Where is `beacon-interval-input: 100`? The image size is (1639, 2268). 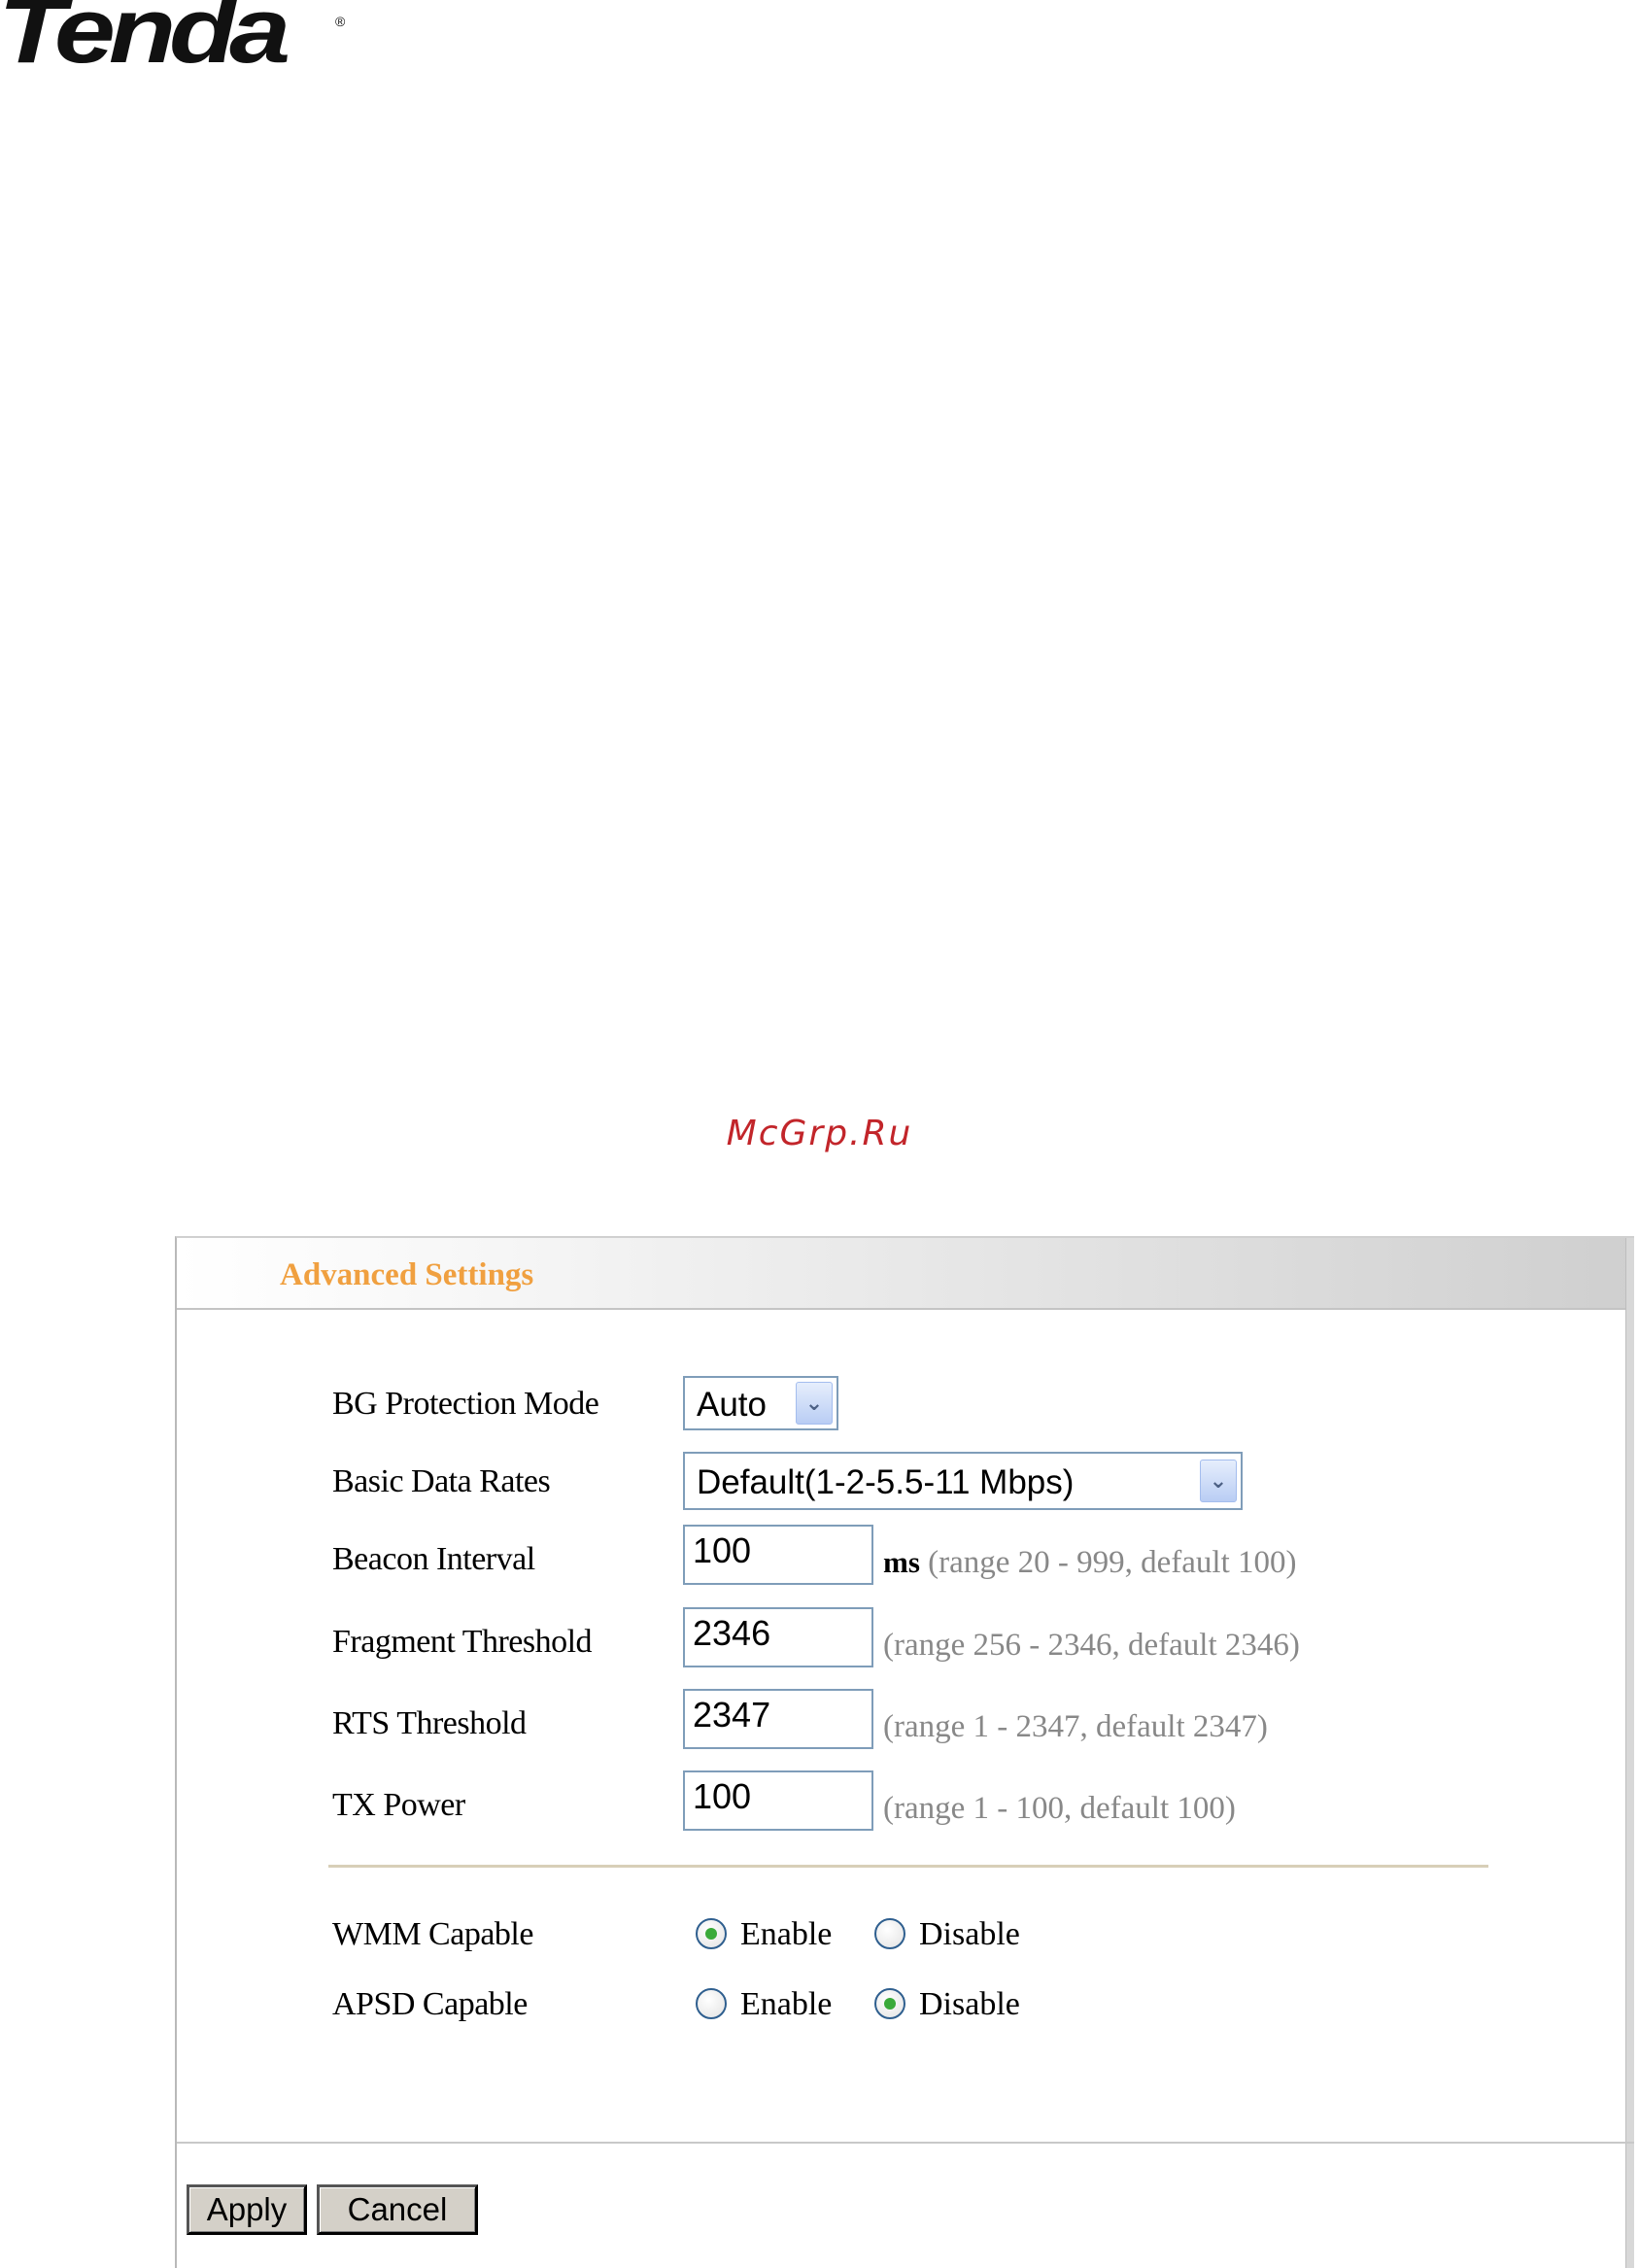 beacon-interval-input: 100 is located at coordinates (778, 1555).